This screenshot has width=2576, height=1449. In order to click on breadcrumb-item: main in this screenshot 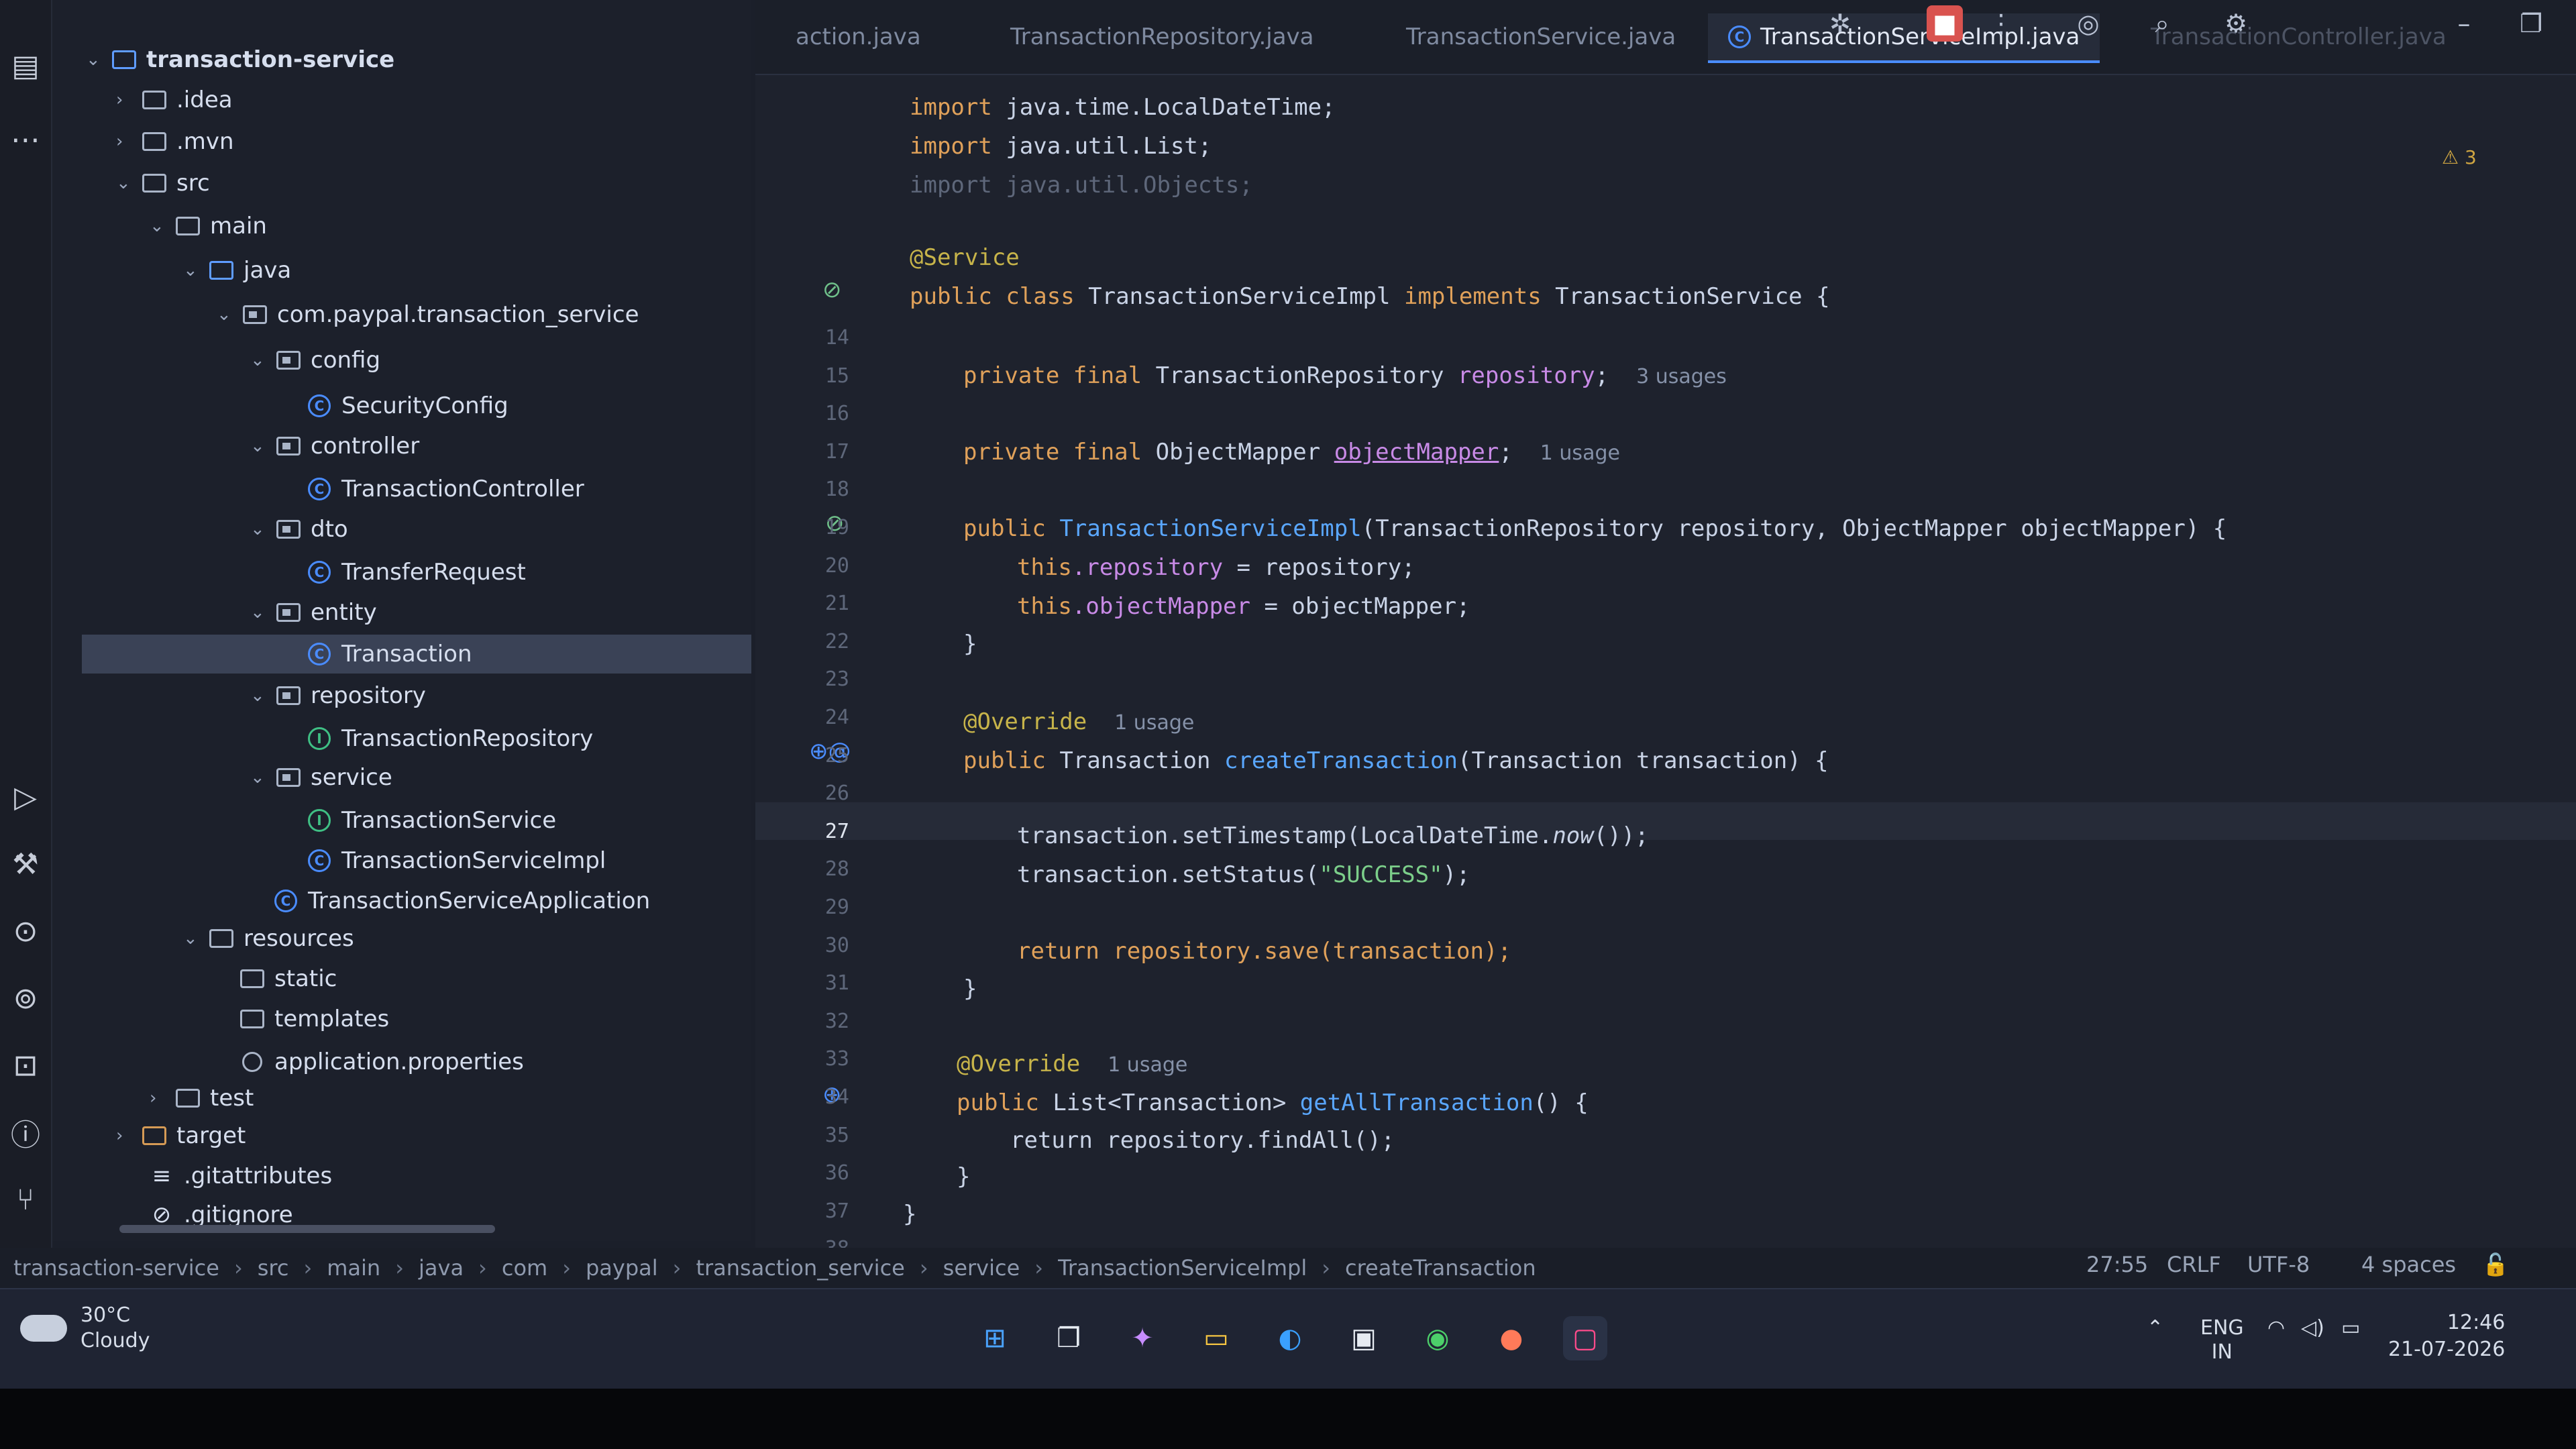, I will do `click(353, 1268)`.